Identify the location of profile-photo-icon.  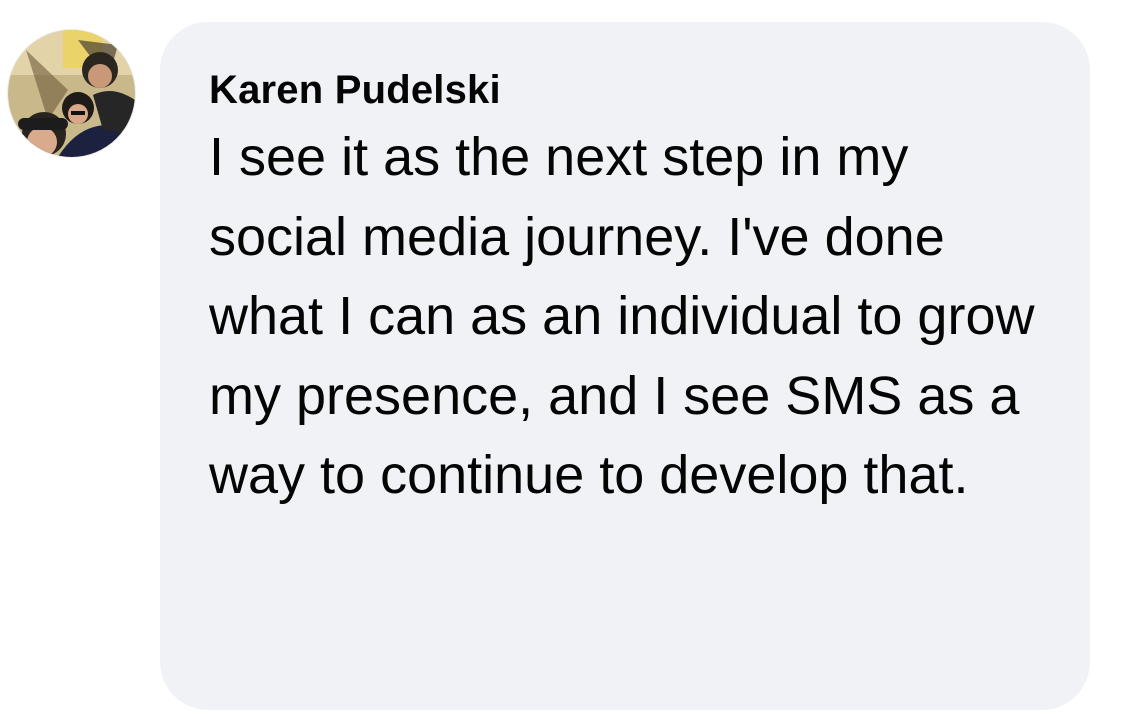
(71, 93).